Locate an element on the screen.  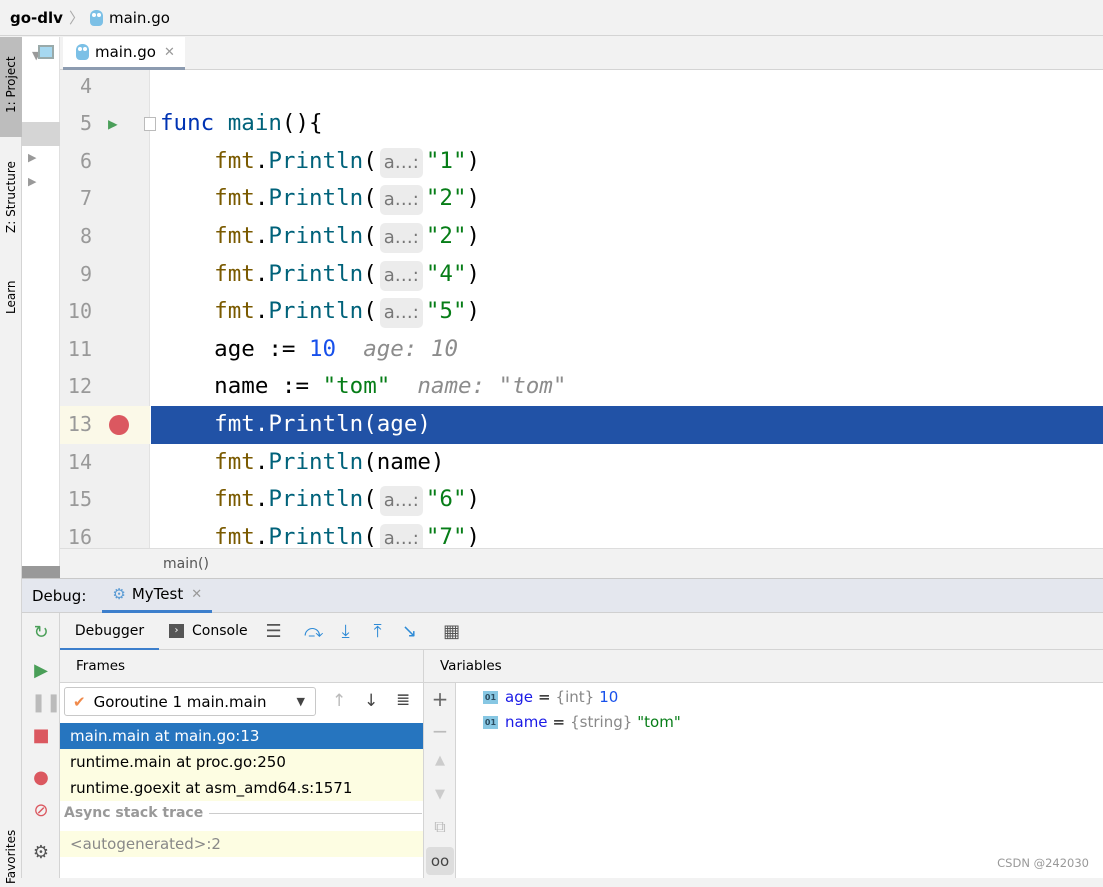
code-text: name := "tom" name: "tom" is located at coordinates (363, 387).